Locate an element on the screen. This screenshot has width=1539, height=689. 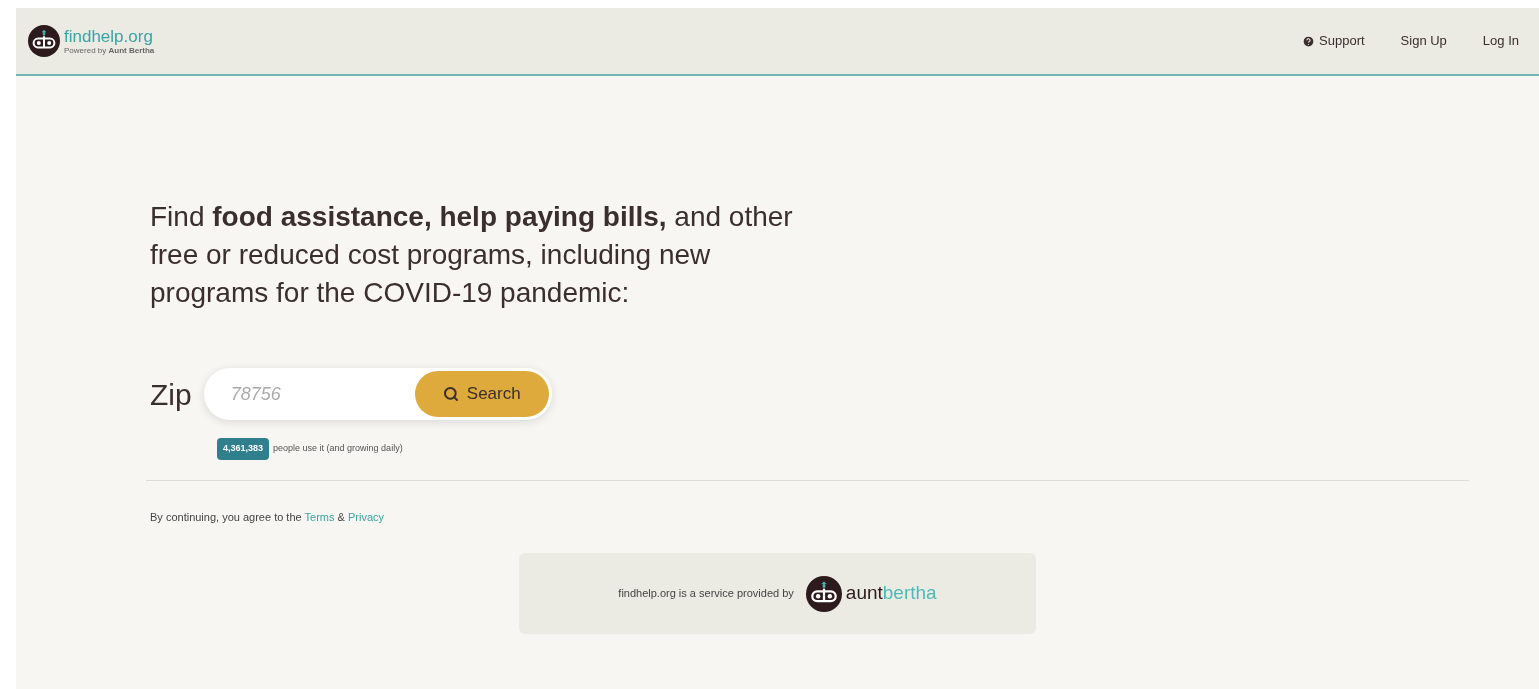
zip-field: 78756 Search is located at coordinates (377, 394).